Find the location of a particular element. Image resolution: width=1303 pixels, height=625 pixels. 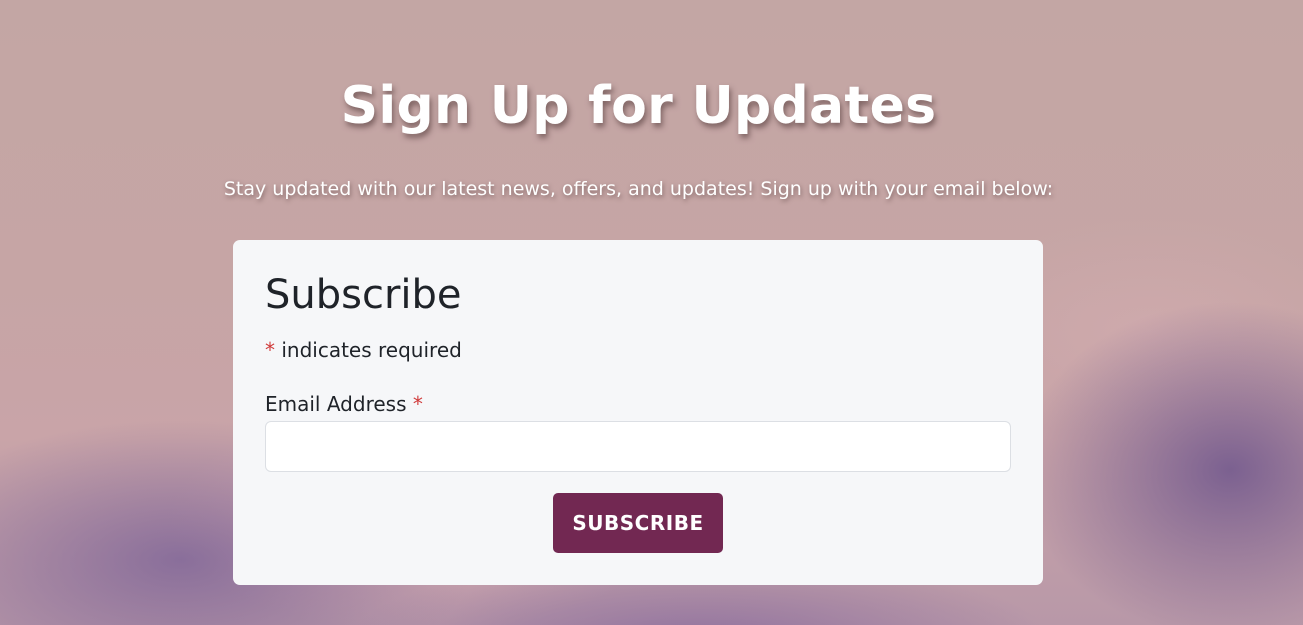

email-field-label: Email Address * is located at coordinates (344, 404).